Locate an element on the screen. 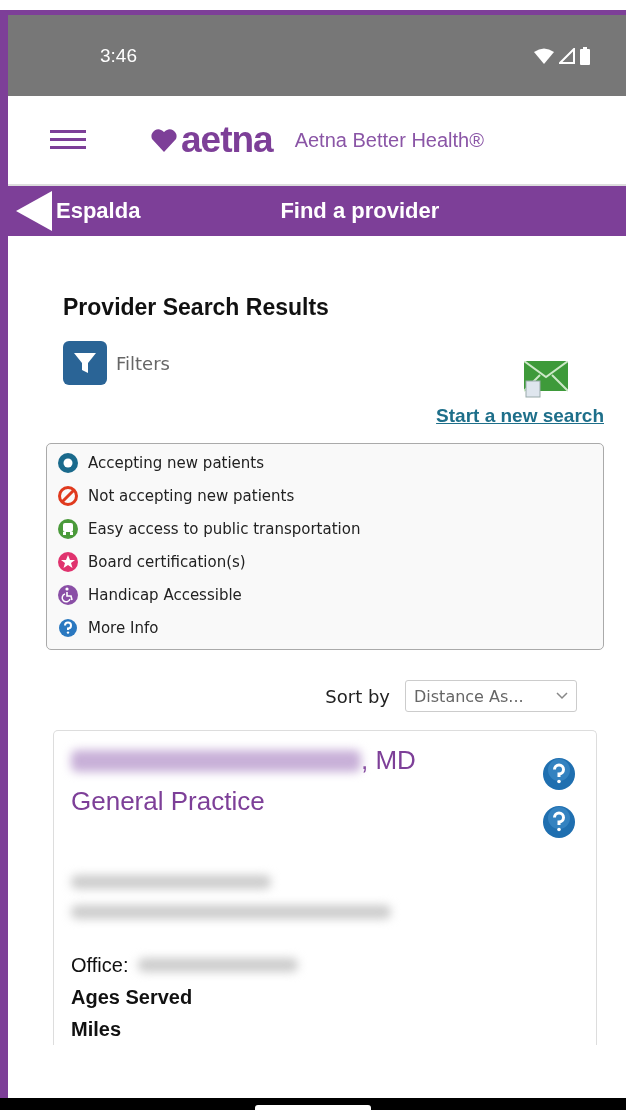 The height and width of the screenshot is (1110, 626). status-time: 3:46 is located at coordinates (118, 55).